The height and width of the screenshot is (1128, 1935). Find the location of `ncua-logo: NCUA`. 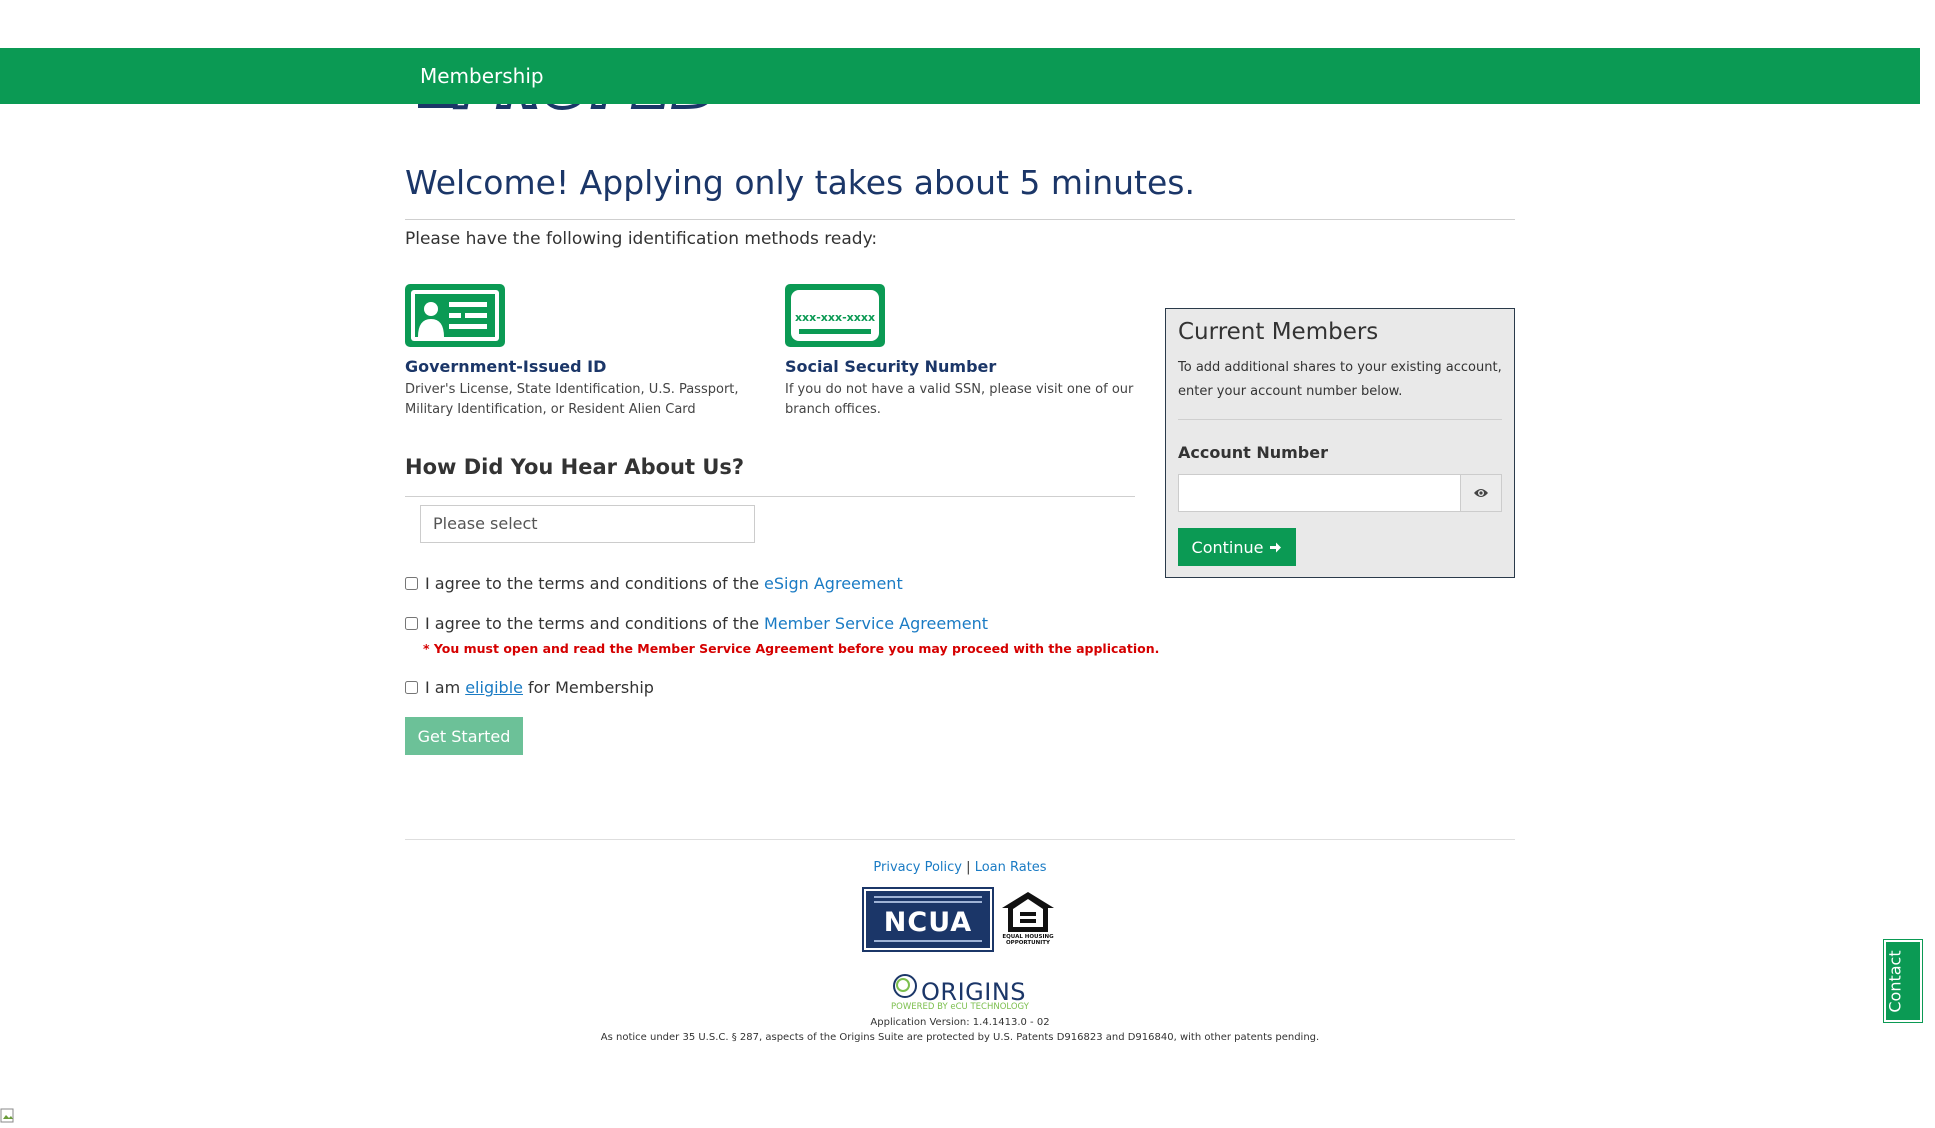

ncua-logo: NCUA is located at coordinates (928, 919).